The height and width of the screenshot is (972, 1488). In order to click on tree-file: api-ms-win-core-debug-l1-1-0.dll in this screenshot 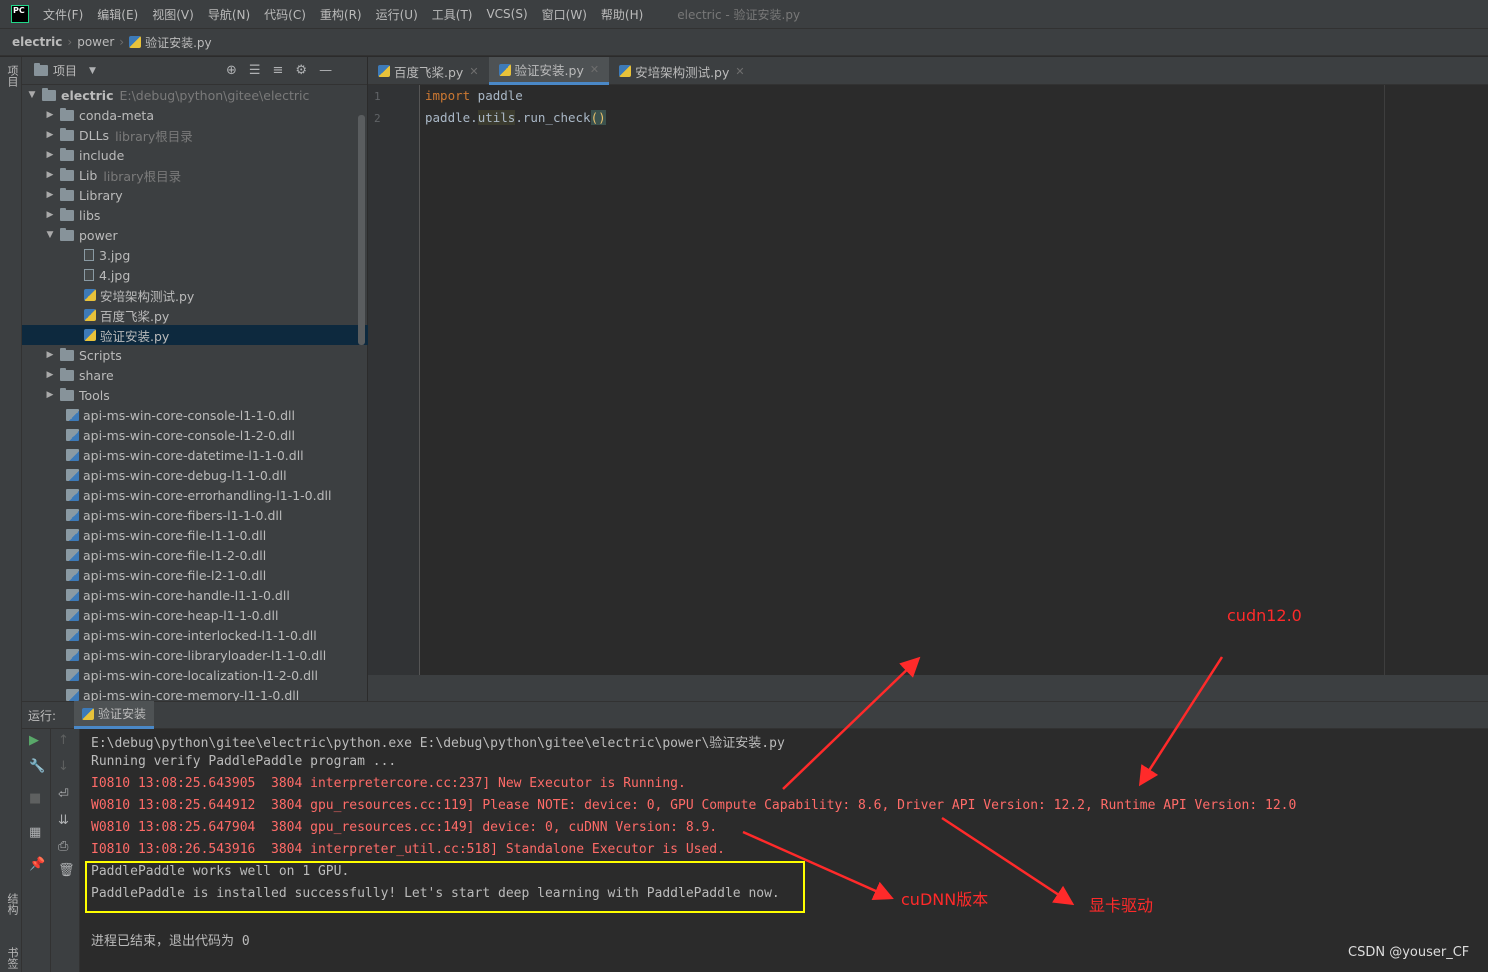, I will do `click(195, 475)`.